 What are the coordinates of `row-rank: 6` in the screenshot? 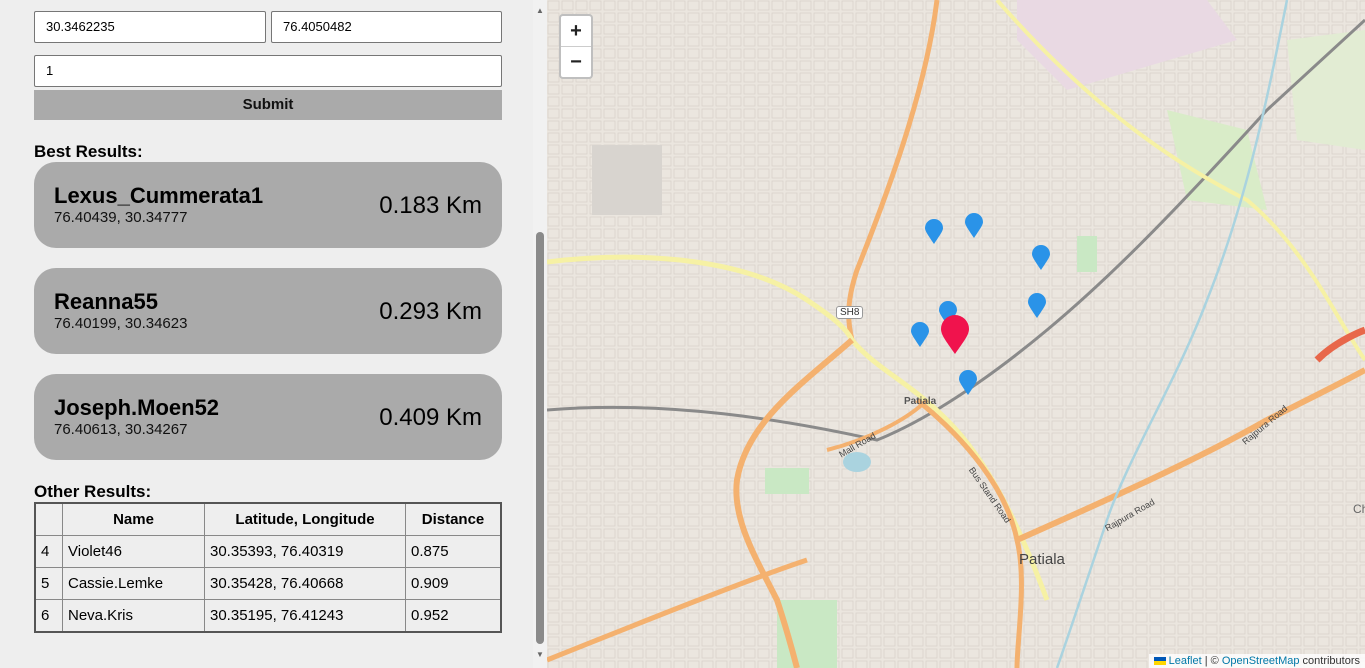 It's located at (48, 616).